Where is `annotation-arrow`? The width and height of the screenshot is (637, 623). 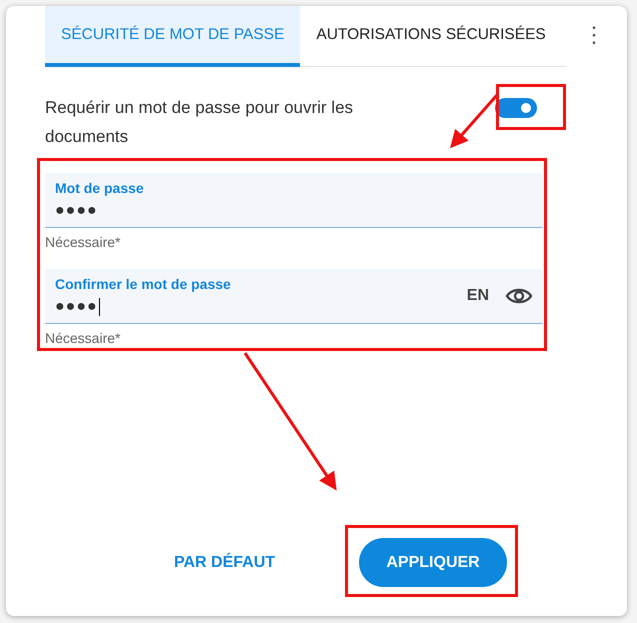
annotation-arrow is located at coordinates (474, 121).